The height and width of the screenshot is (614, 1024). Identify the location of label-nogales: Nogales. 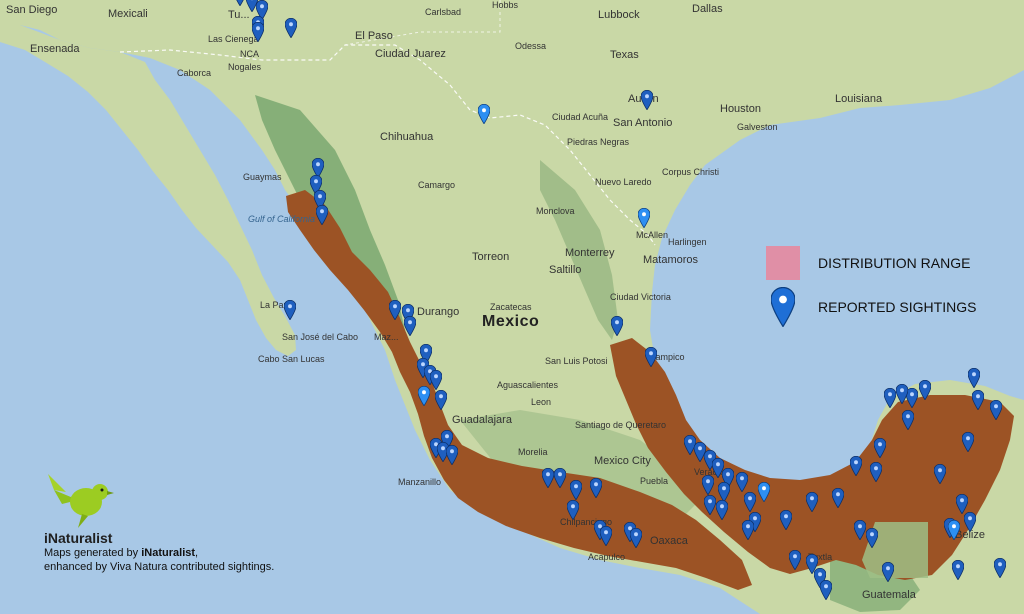
(245, 67).